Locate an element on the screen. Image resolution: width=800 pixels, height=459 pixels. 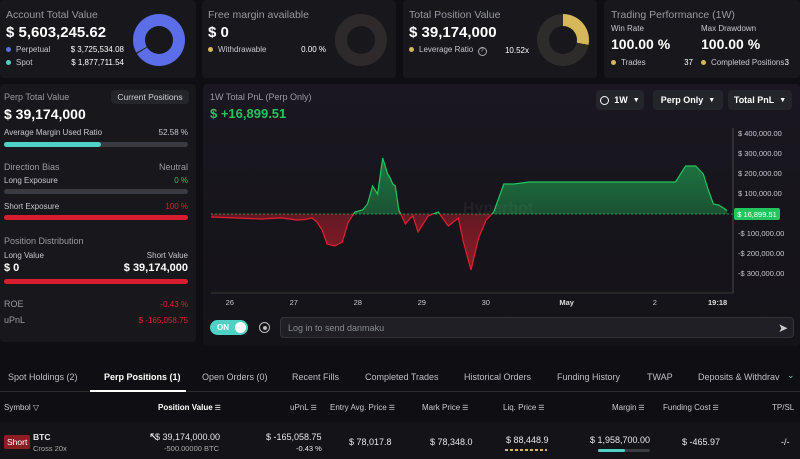
header-label: Symbol is located at coordinates (17, 407).